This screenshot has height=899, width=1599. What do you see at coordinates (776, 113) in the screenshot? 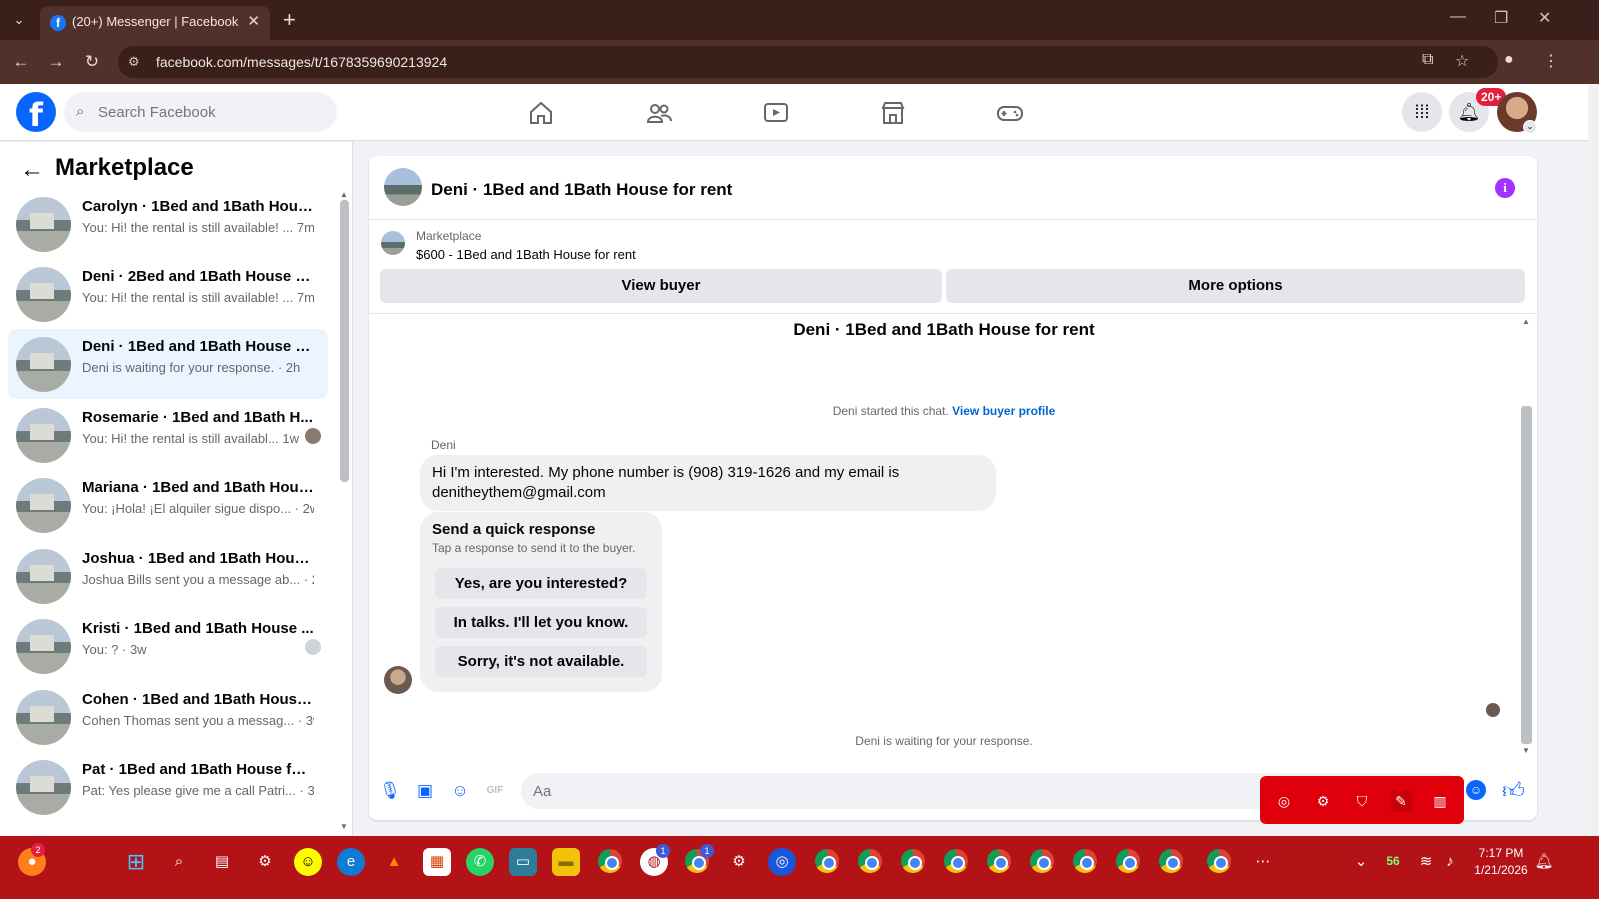
I see `video-icon` at bounding box center [776, 113].